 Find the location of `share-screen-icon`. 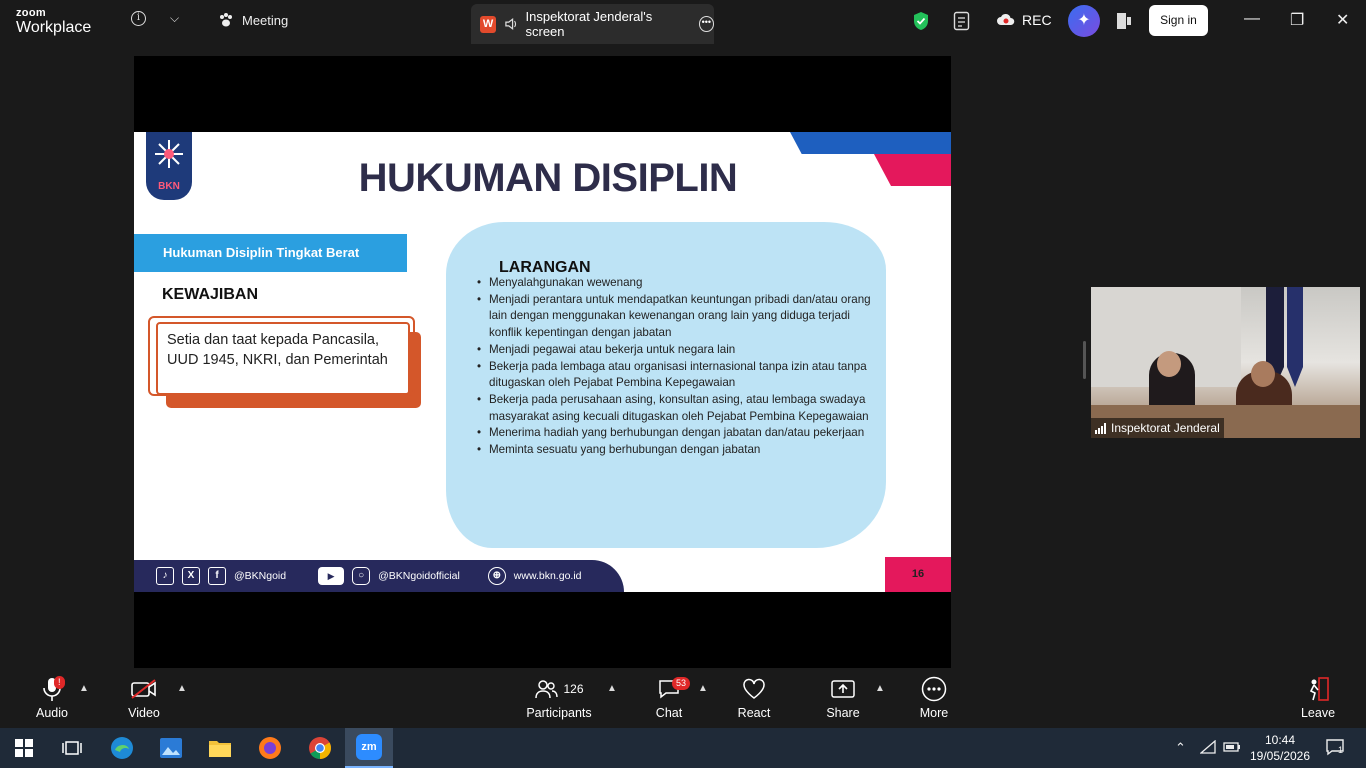

share-screen-icon is located at coordinates (843, 689).